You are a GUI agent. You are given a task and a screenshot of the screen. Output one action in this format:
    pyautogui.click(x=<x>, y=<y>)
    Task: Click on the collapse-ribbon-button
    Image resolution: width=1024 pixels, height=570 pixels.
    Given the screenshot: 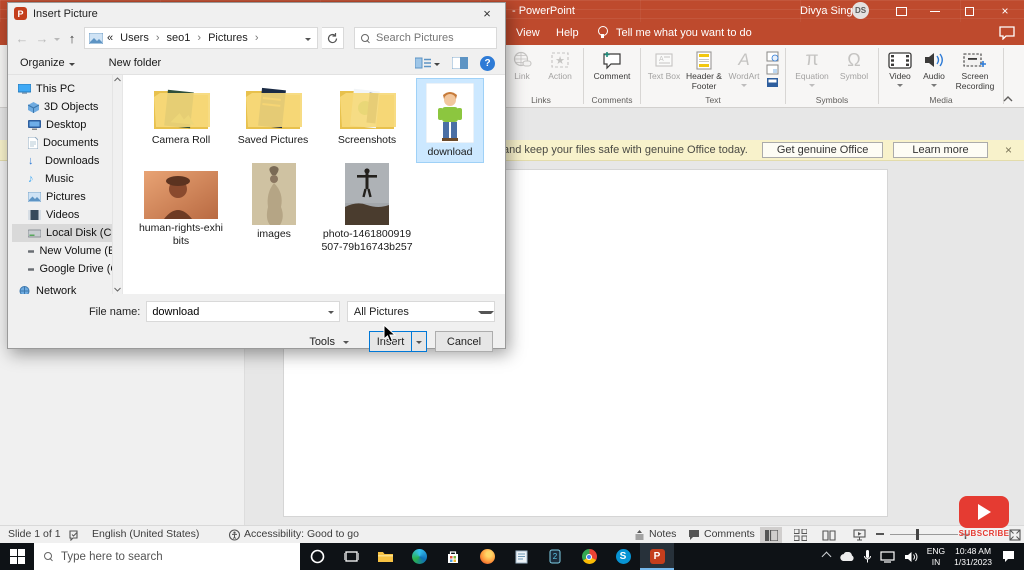 What is the action you would take?
    pyautogui.click(x=1010, y=100)
    